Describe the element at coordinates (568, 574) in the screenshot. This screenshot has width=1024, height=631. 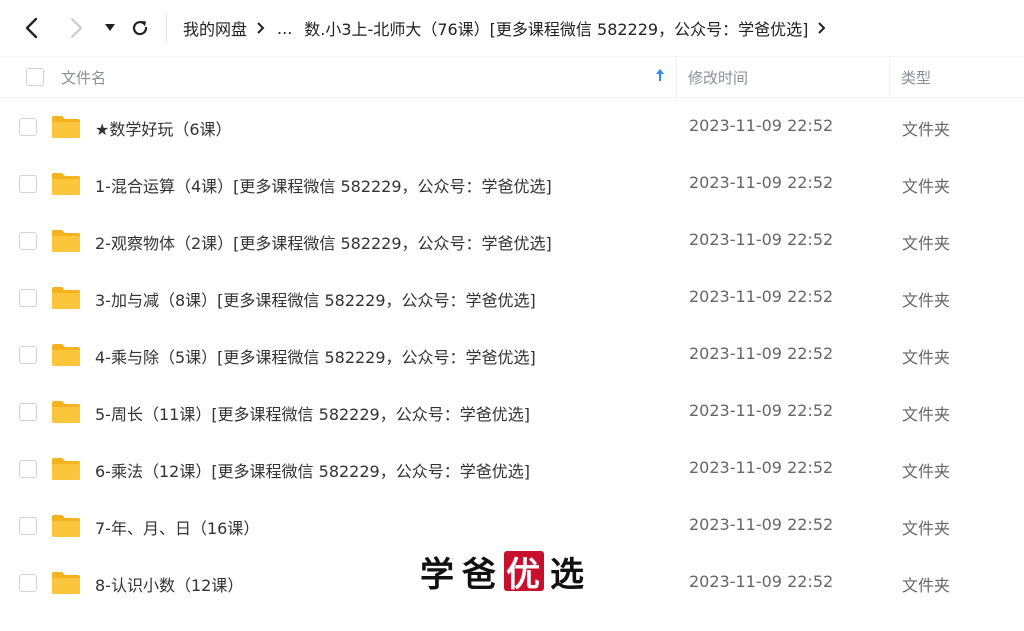
I see `watermark-char: 选` at that location.